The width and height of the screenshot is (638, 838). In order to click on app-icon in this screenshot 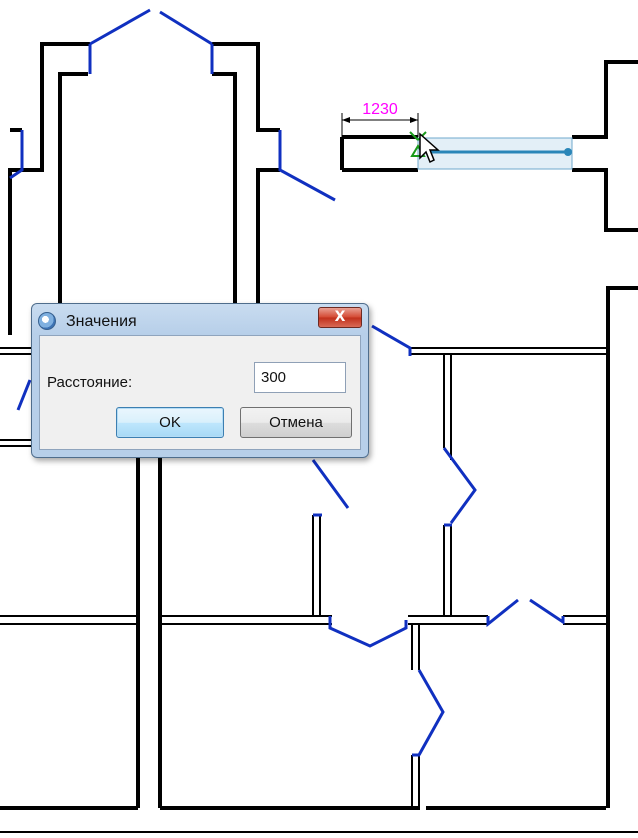, I will do `click(47, 321)`.